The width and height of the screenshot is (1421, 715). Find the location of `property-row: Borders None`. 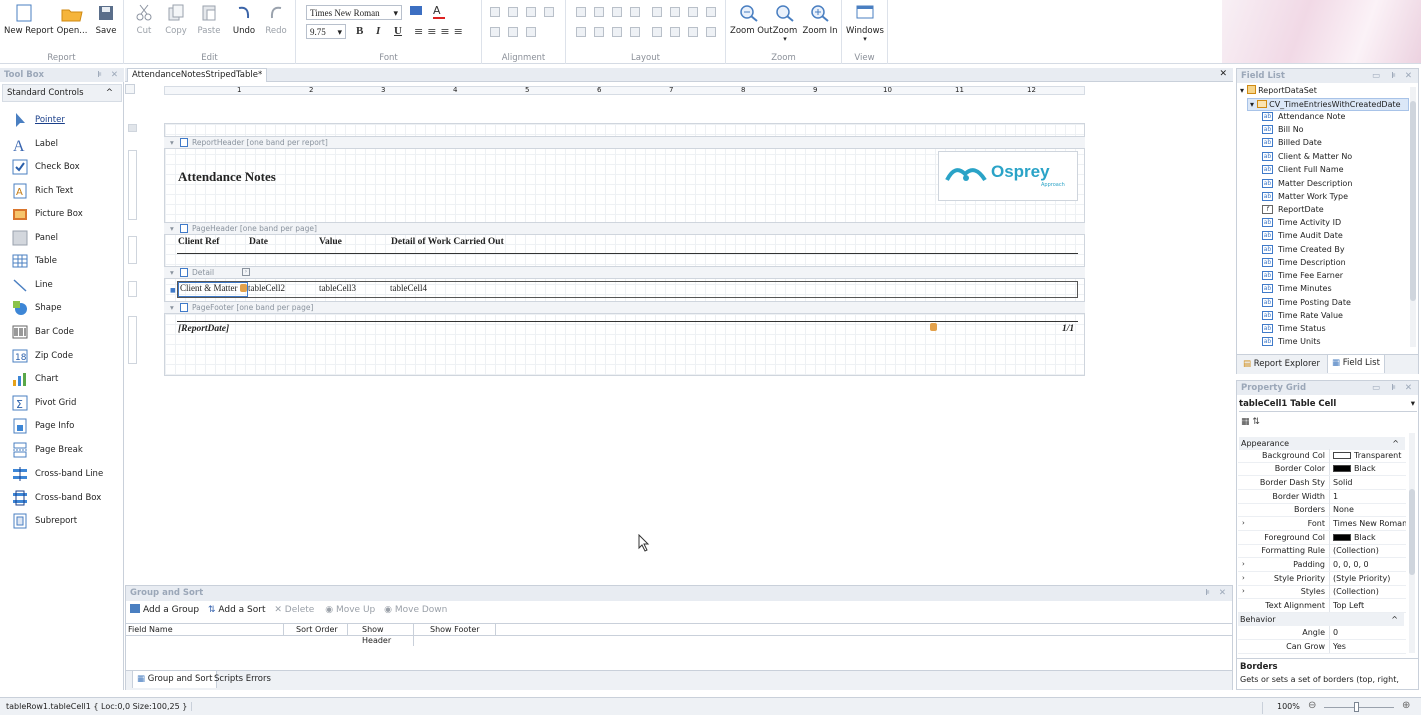

property-row: Borders None is located at coordinates (1322, 510).